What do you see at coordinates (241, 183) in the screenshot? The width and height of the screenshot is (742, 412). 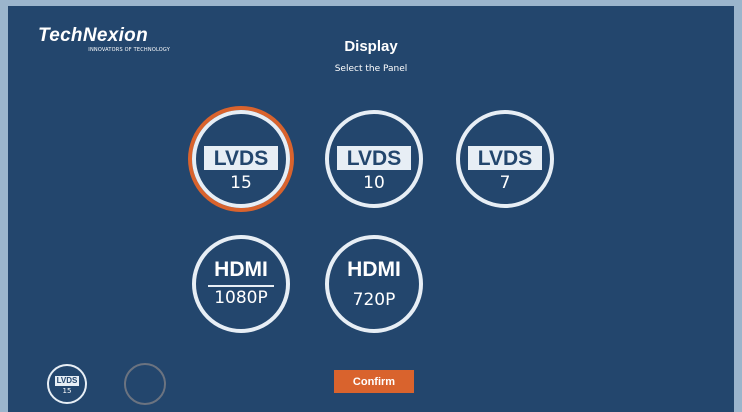 I see `panel-size-label: 15` at bounding box center [241, 183].